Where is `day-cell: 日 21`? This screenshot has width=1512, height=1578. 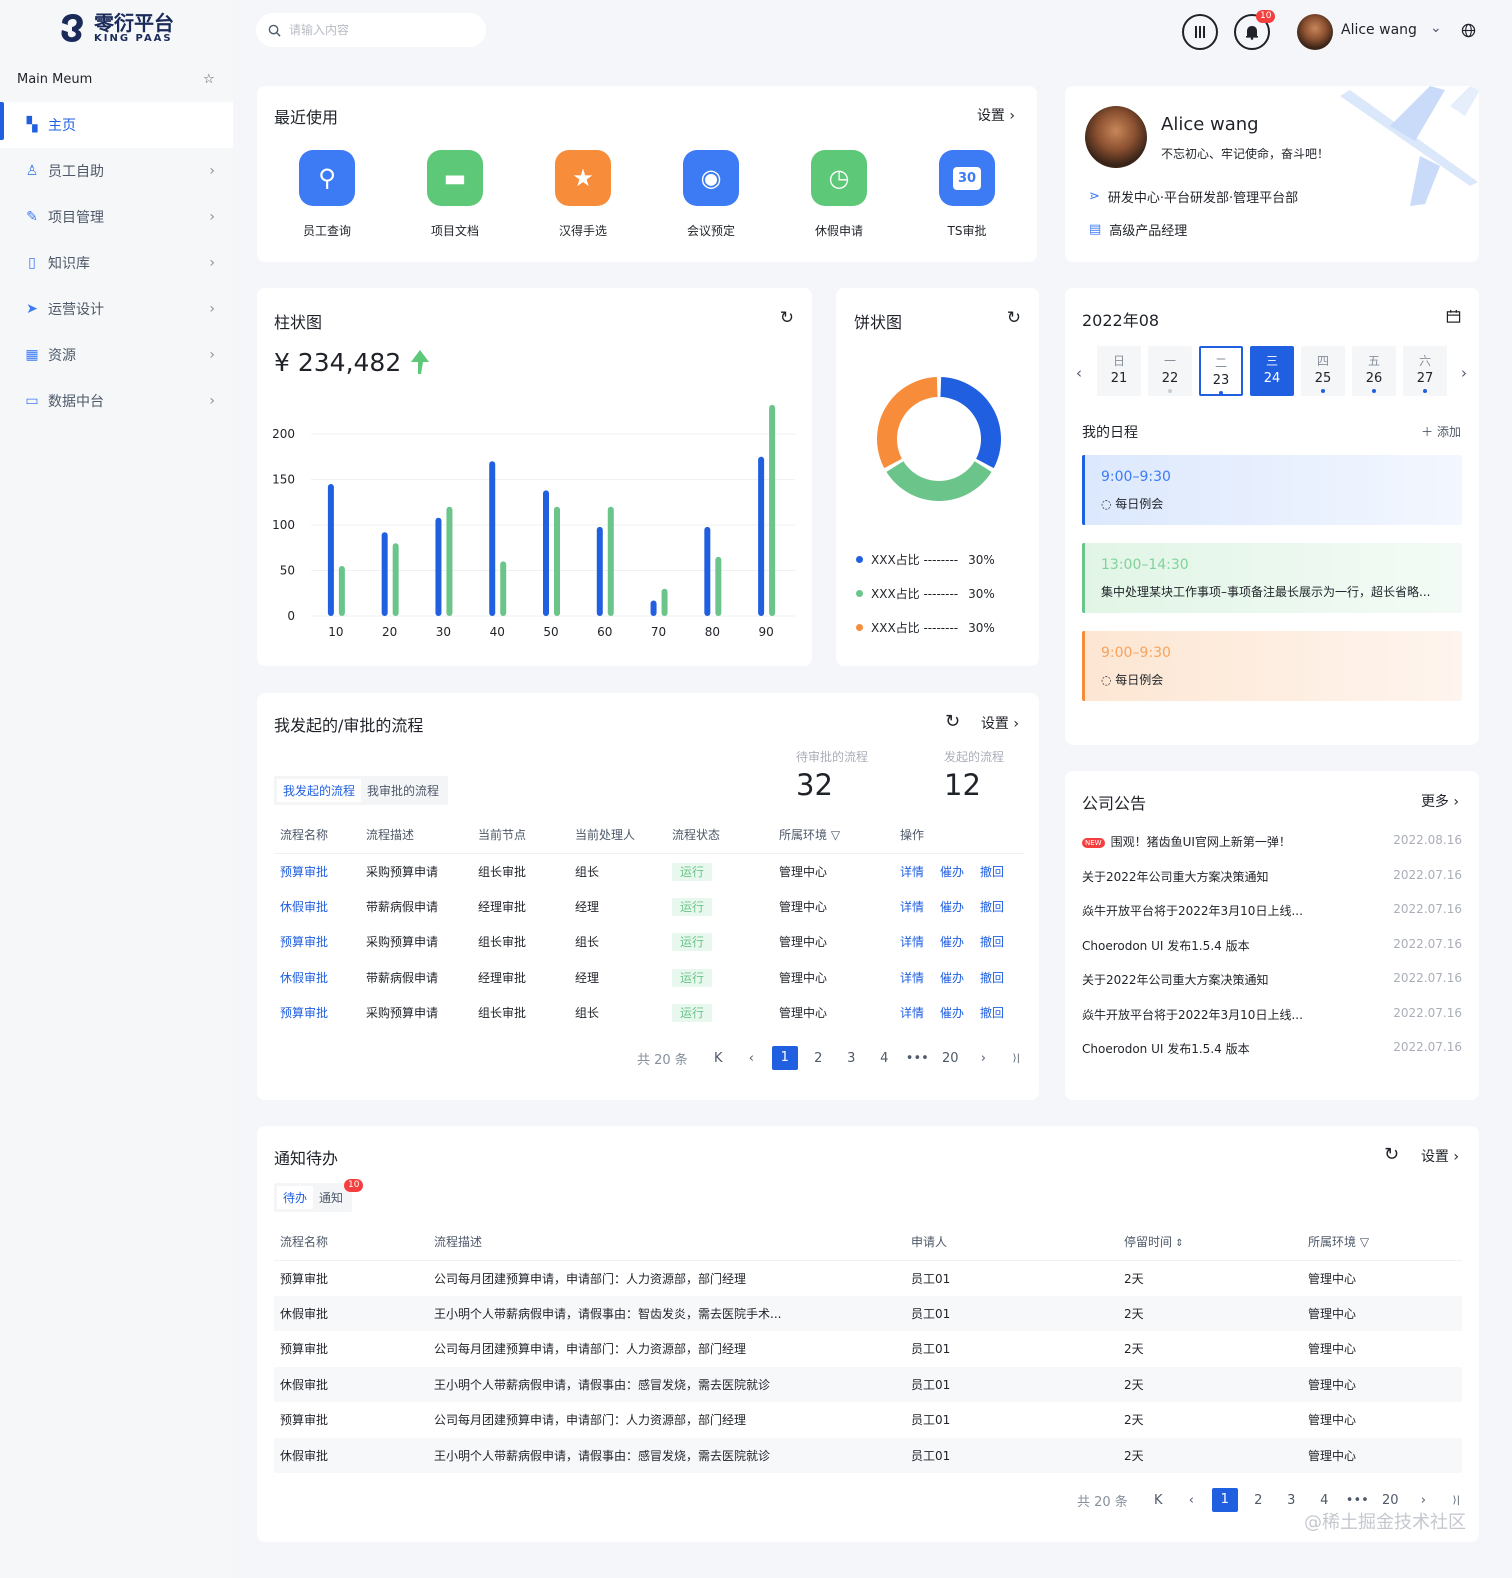
day-cell: 日 21 is located at coordinates (1119, 371).